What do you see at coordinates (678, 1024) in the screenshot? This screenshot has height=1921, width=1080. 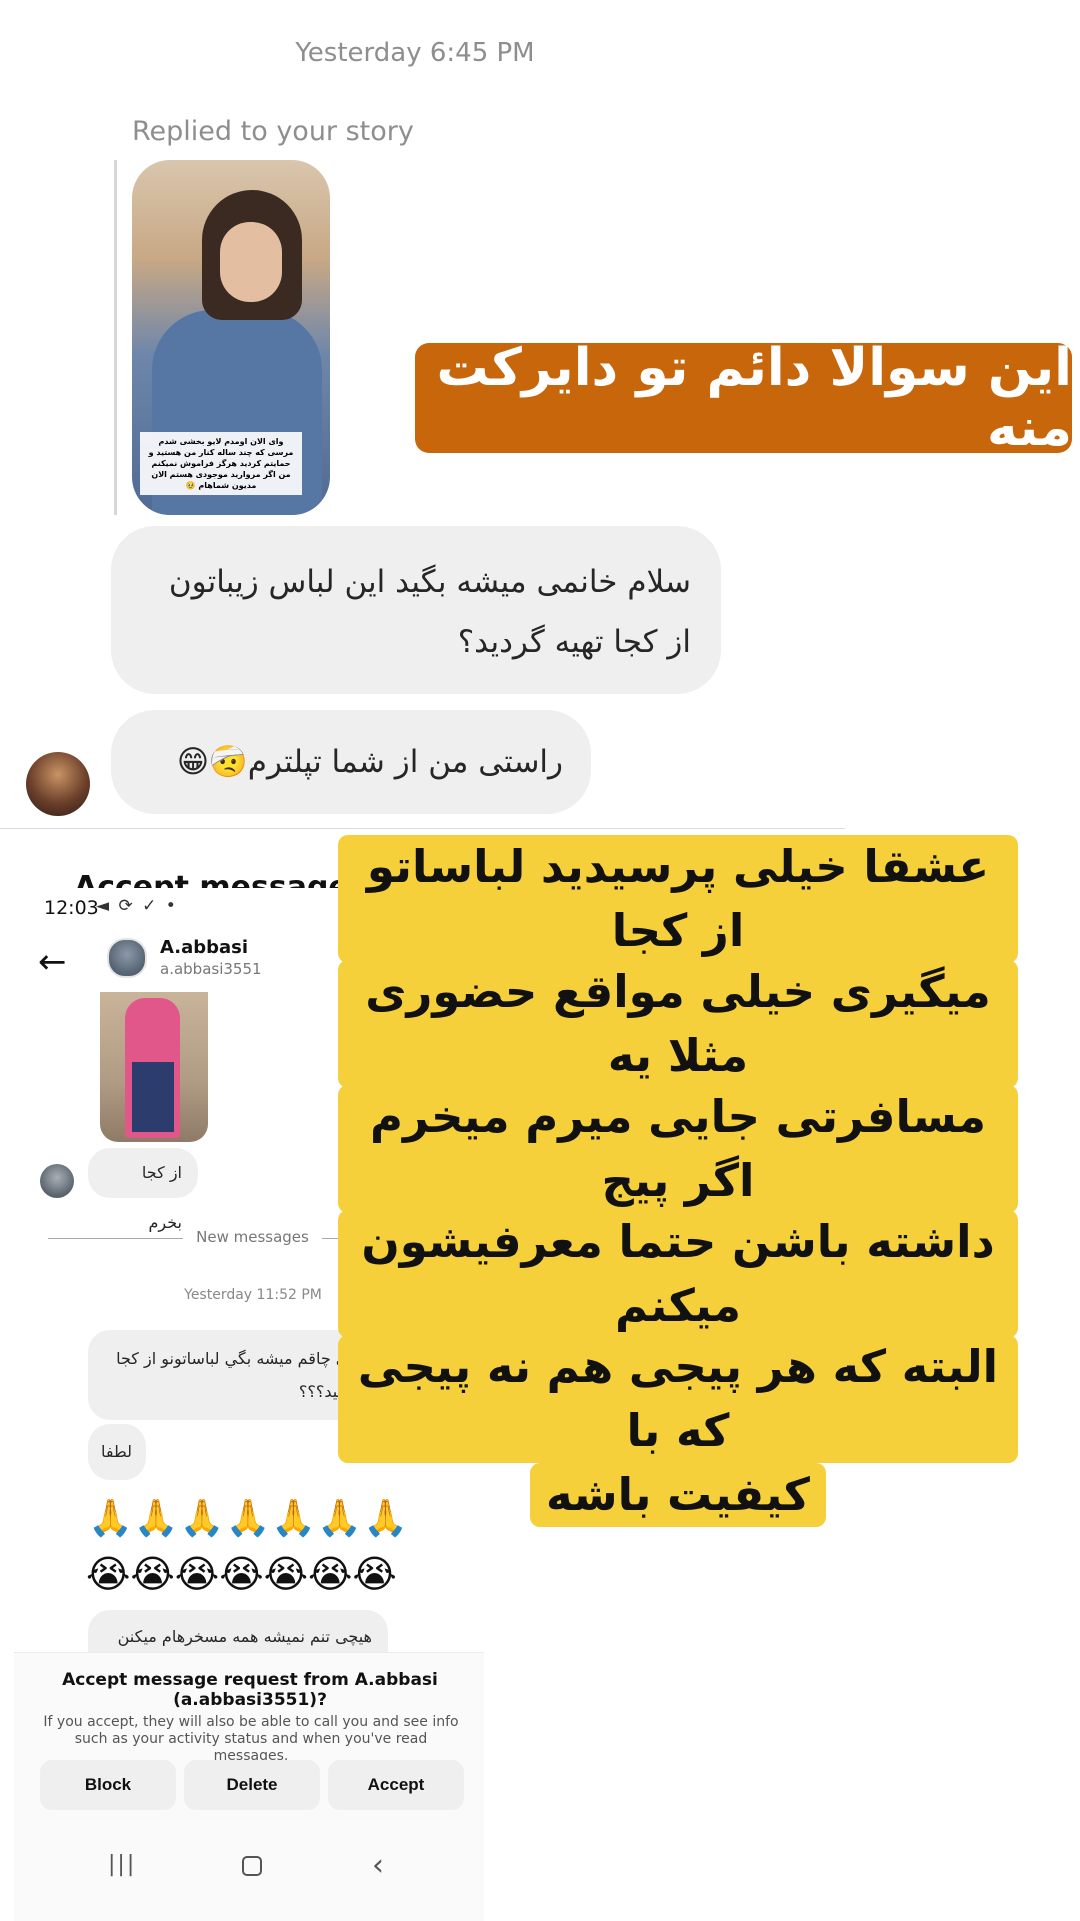 I see `banner-line: میگیری خیلی مواقع حضوری مثلا یه` at bounding box center [678, 1024].